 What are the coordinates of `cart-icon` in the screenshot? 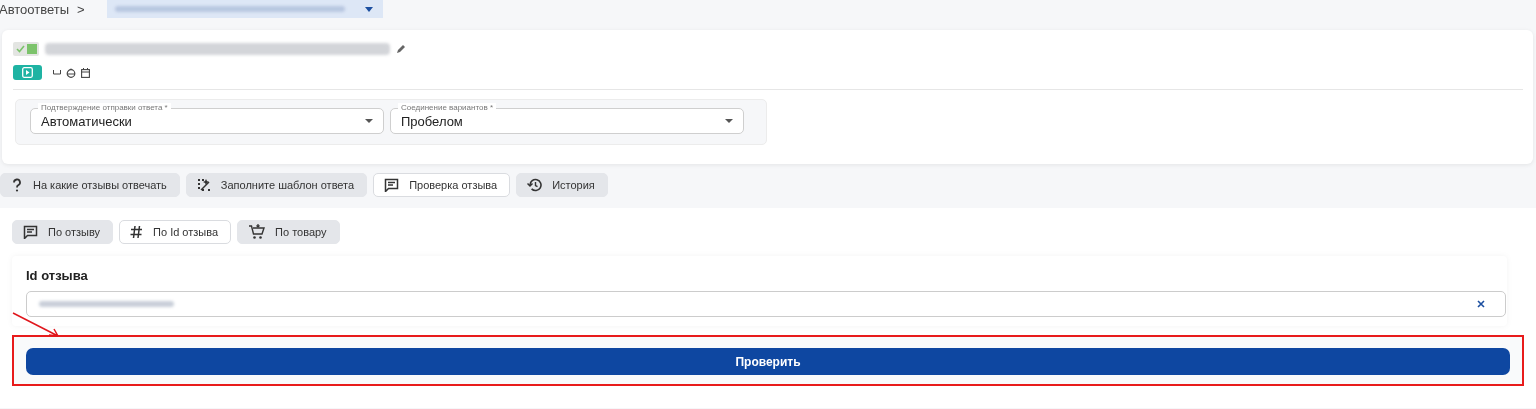 It's located at (257, 232).